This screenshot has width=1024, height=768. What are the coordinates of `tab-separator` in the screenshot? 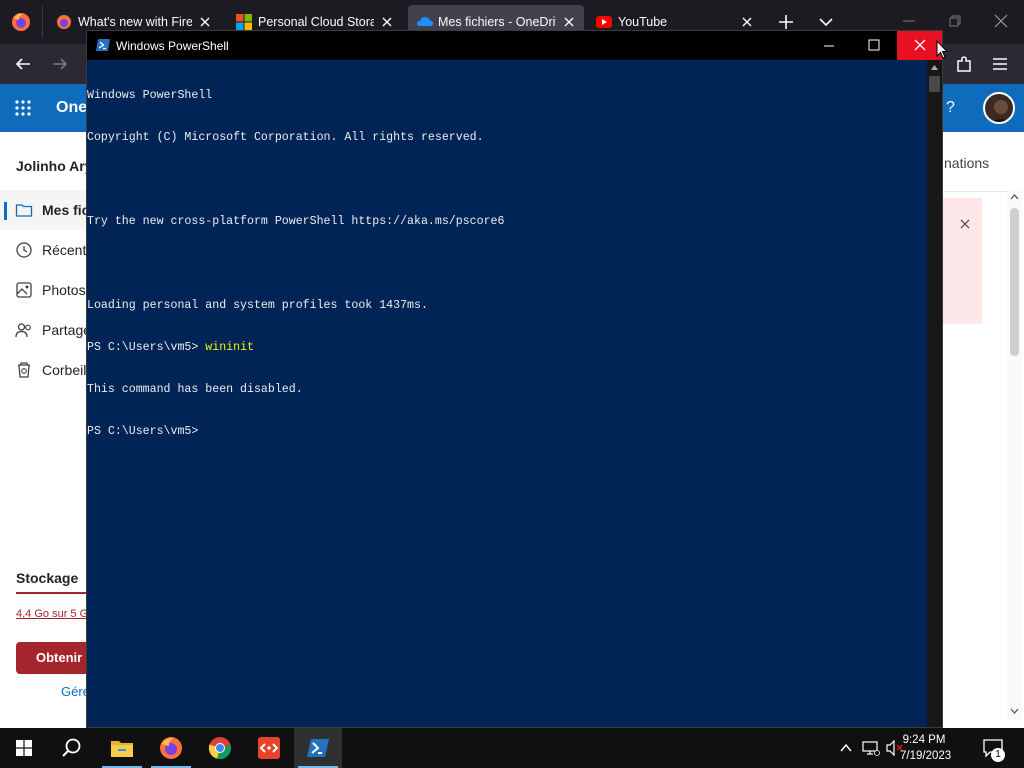 It's located at (42, 22).